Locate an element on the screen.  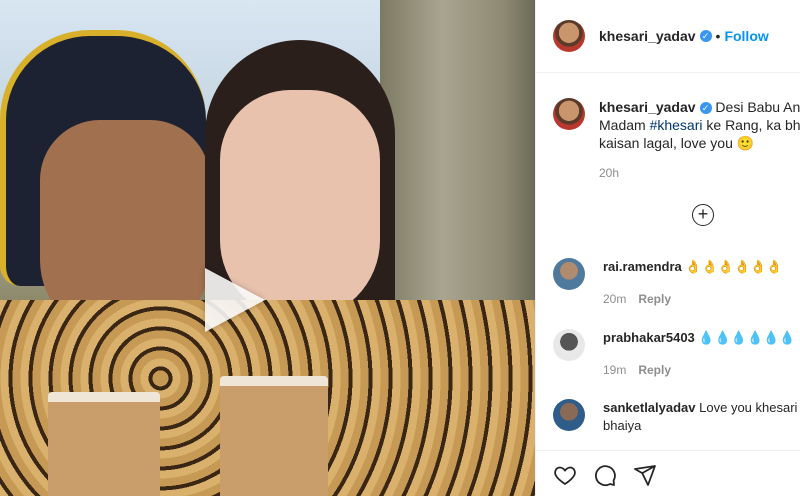
comment-text: 👌👌👌👌👌👌 is located at coordinates (733, 266).